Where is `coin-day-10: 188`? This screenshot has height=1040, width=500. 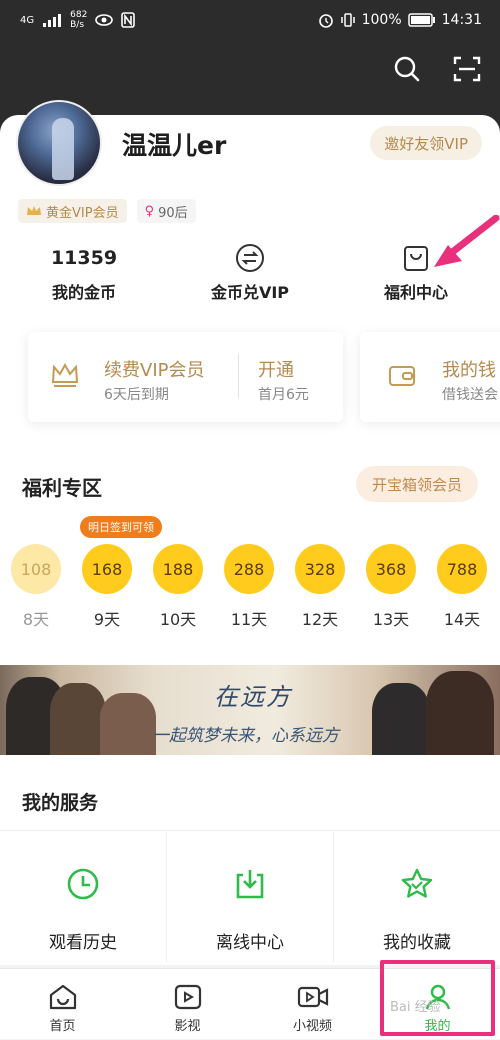 coin-day-10: 188 is located at coordinates (178, 569).